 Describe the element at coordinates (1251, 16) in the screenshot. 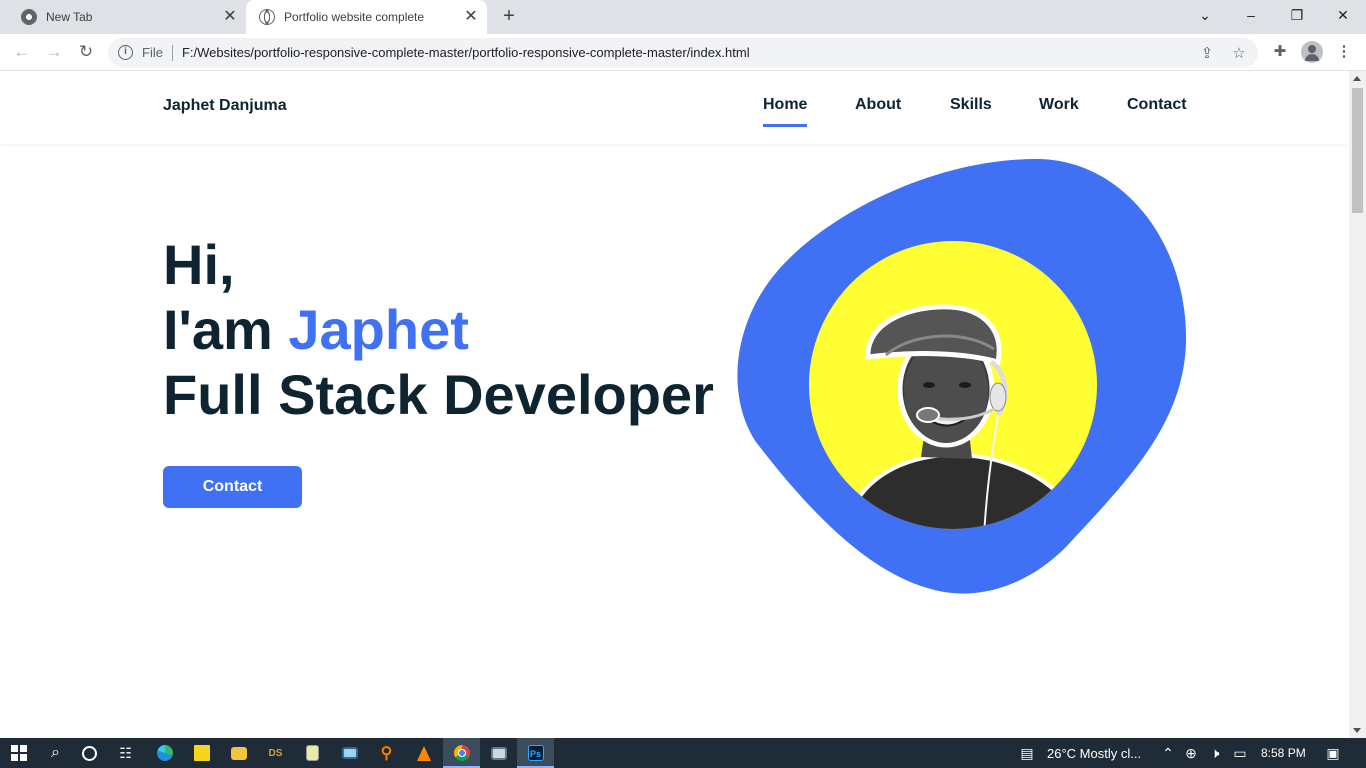

I see `minimize-button: –` at that location.